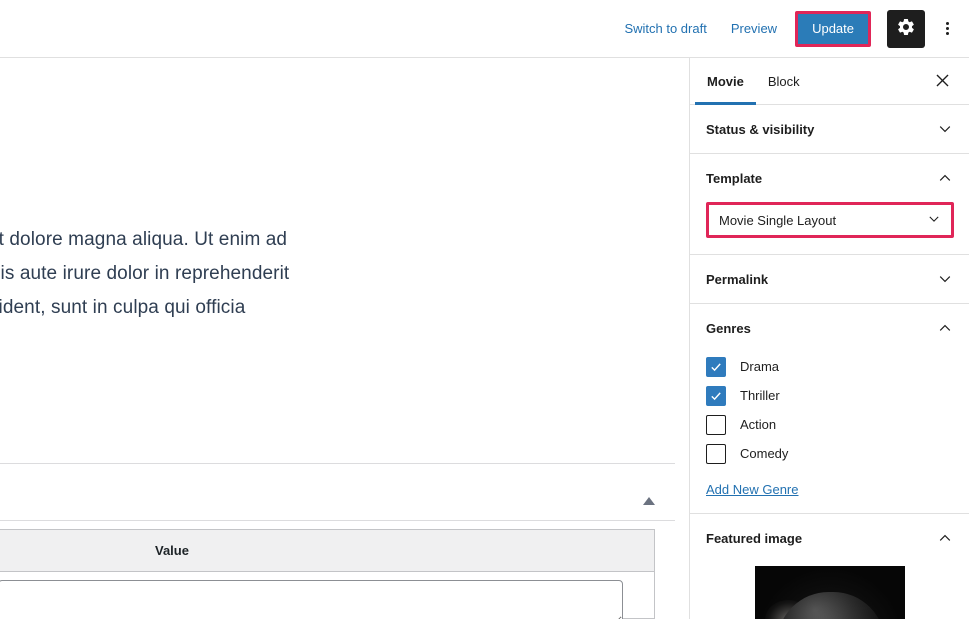  What do you see at coordinates (484, 29) in the screenshot?
I see `editor-header-toolbar: Switch to draft Preview Update` at bounding box center [484, 29].